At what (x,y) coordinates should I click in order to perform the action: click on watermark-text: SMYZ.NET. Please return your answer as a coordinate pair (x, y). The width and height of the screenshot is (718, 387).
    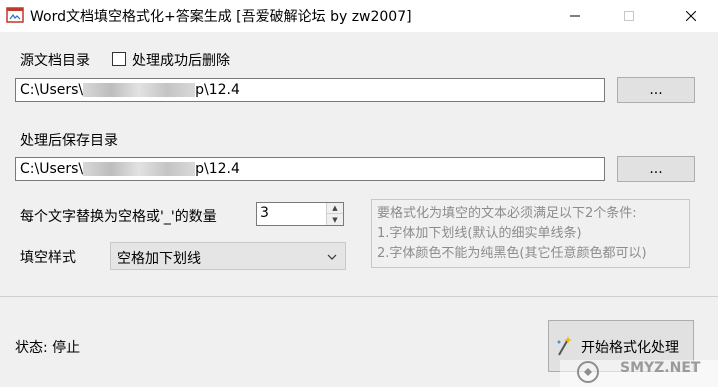
    Looking at the image, I should click on (660, 368).